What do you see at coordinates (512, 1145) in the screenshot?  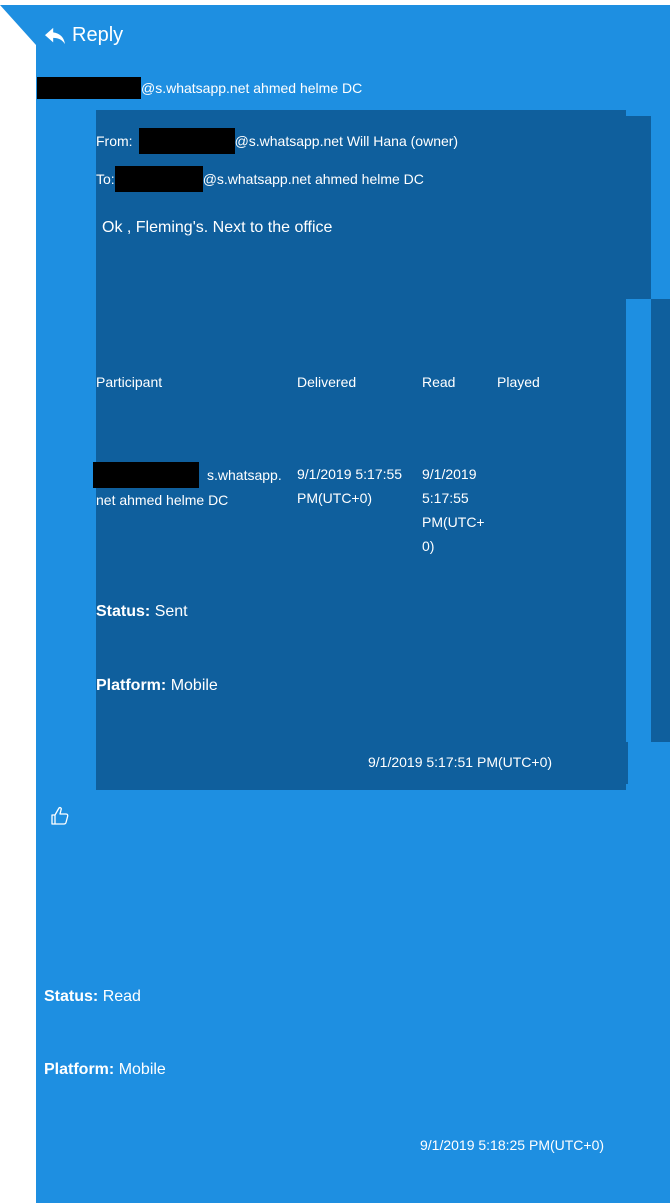 I see `message-timestamp: 9/1/2019 5:18:25 PM(UTC+0)` at bounding box center [512, 1145].